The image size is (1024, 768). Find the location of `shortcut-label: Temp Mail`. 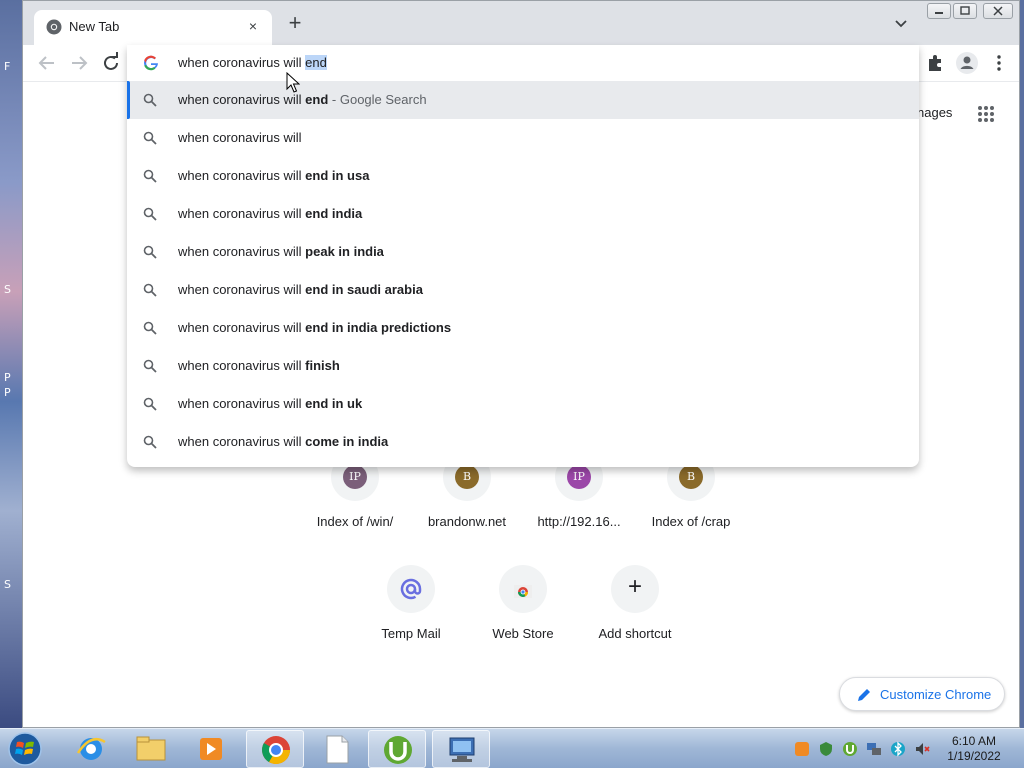

shortcut-label: Temp Mail is located at coordinates (411, 633).